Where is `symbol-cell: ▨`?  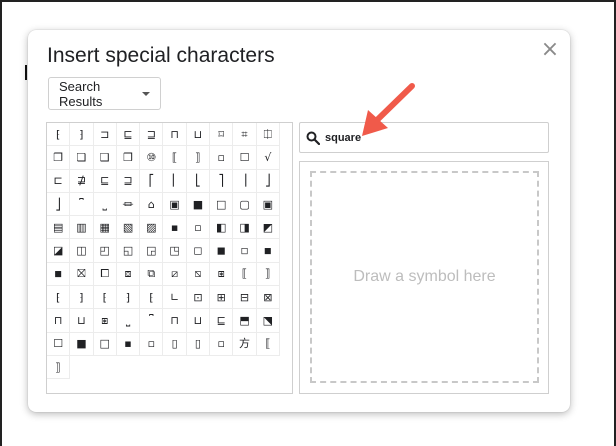 symbol-cell: ▨ is located at coordinates (152, 228).